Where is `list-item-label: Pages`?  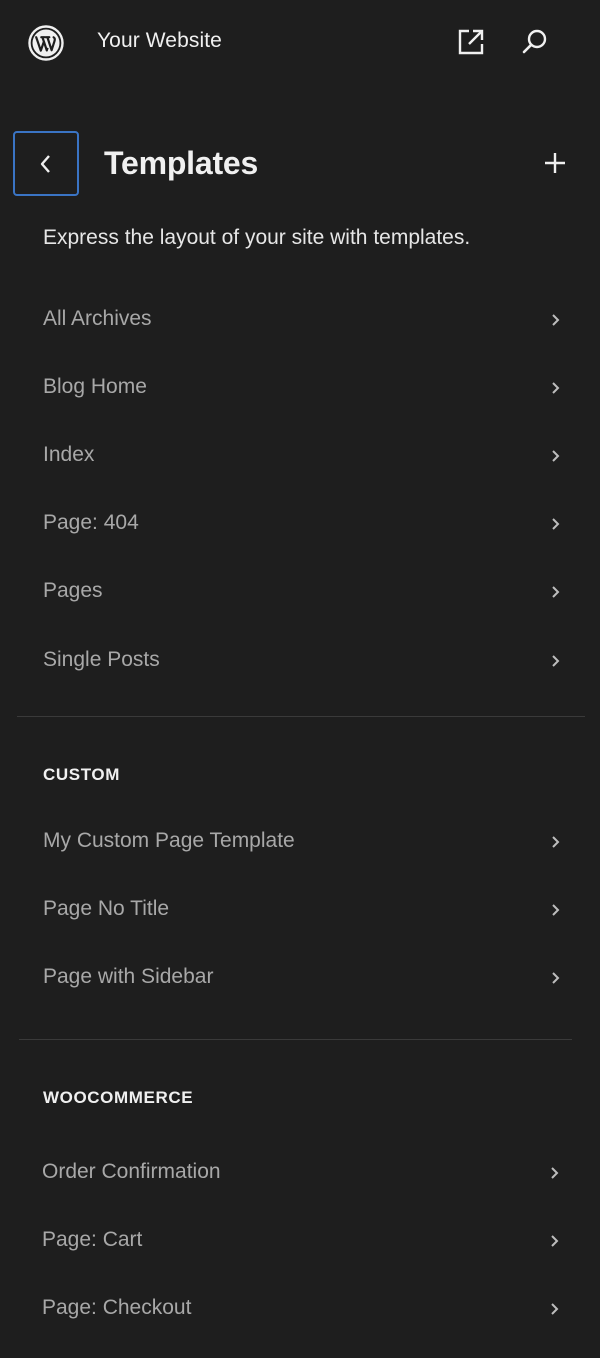
list-item-label: Pages is located at coordinates (73, 590).